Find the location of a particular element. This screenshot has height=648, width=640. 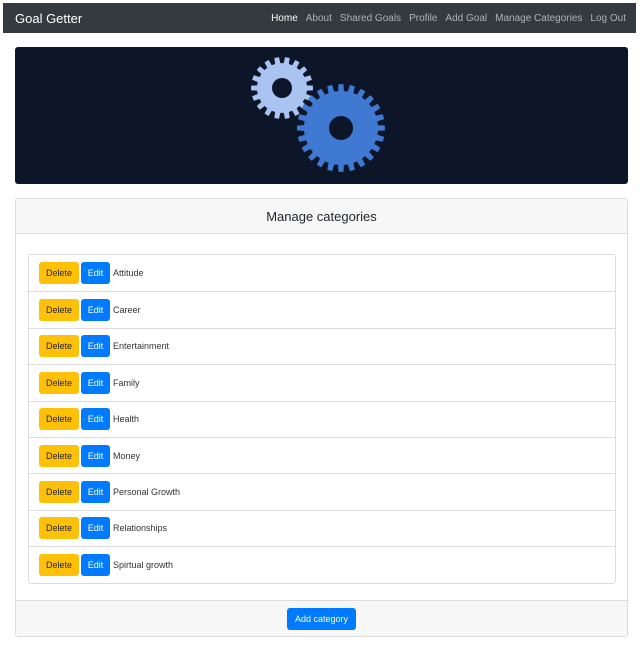

category-row: Delete Edit Spirtual growth is located at coordinates (322, 564).